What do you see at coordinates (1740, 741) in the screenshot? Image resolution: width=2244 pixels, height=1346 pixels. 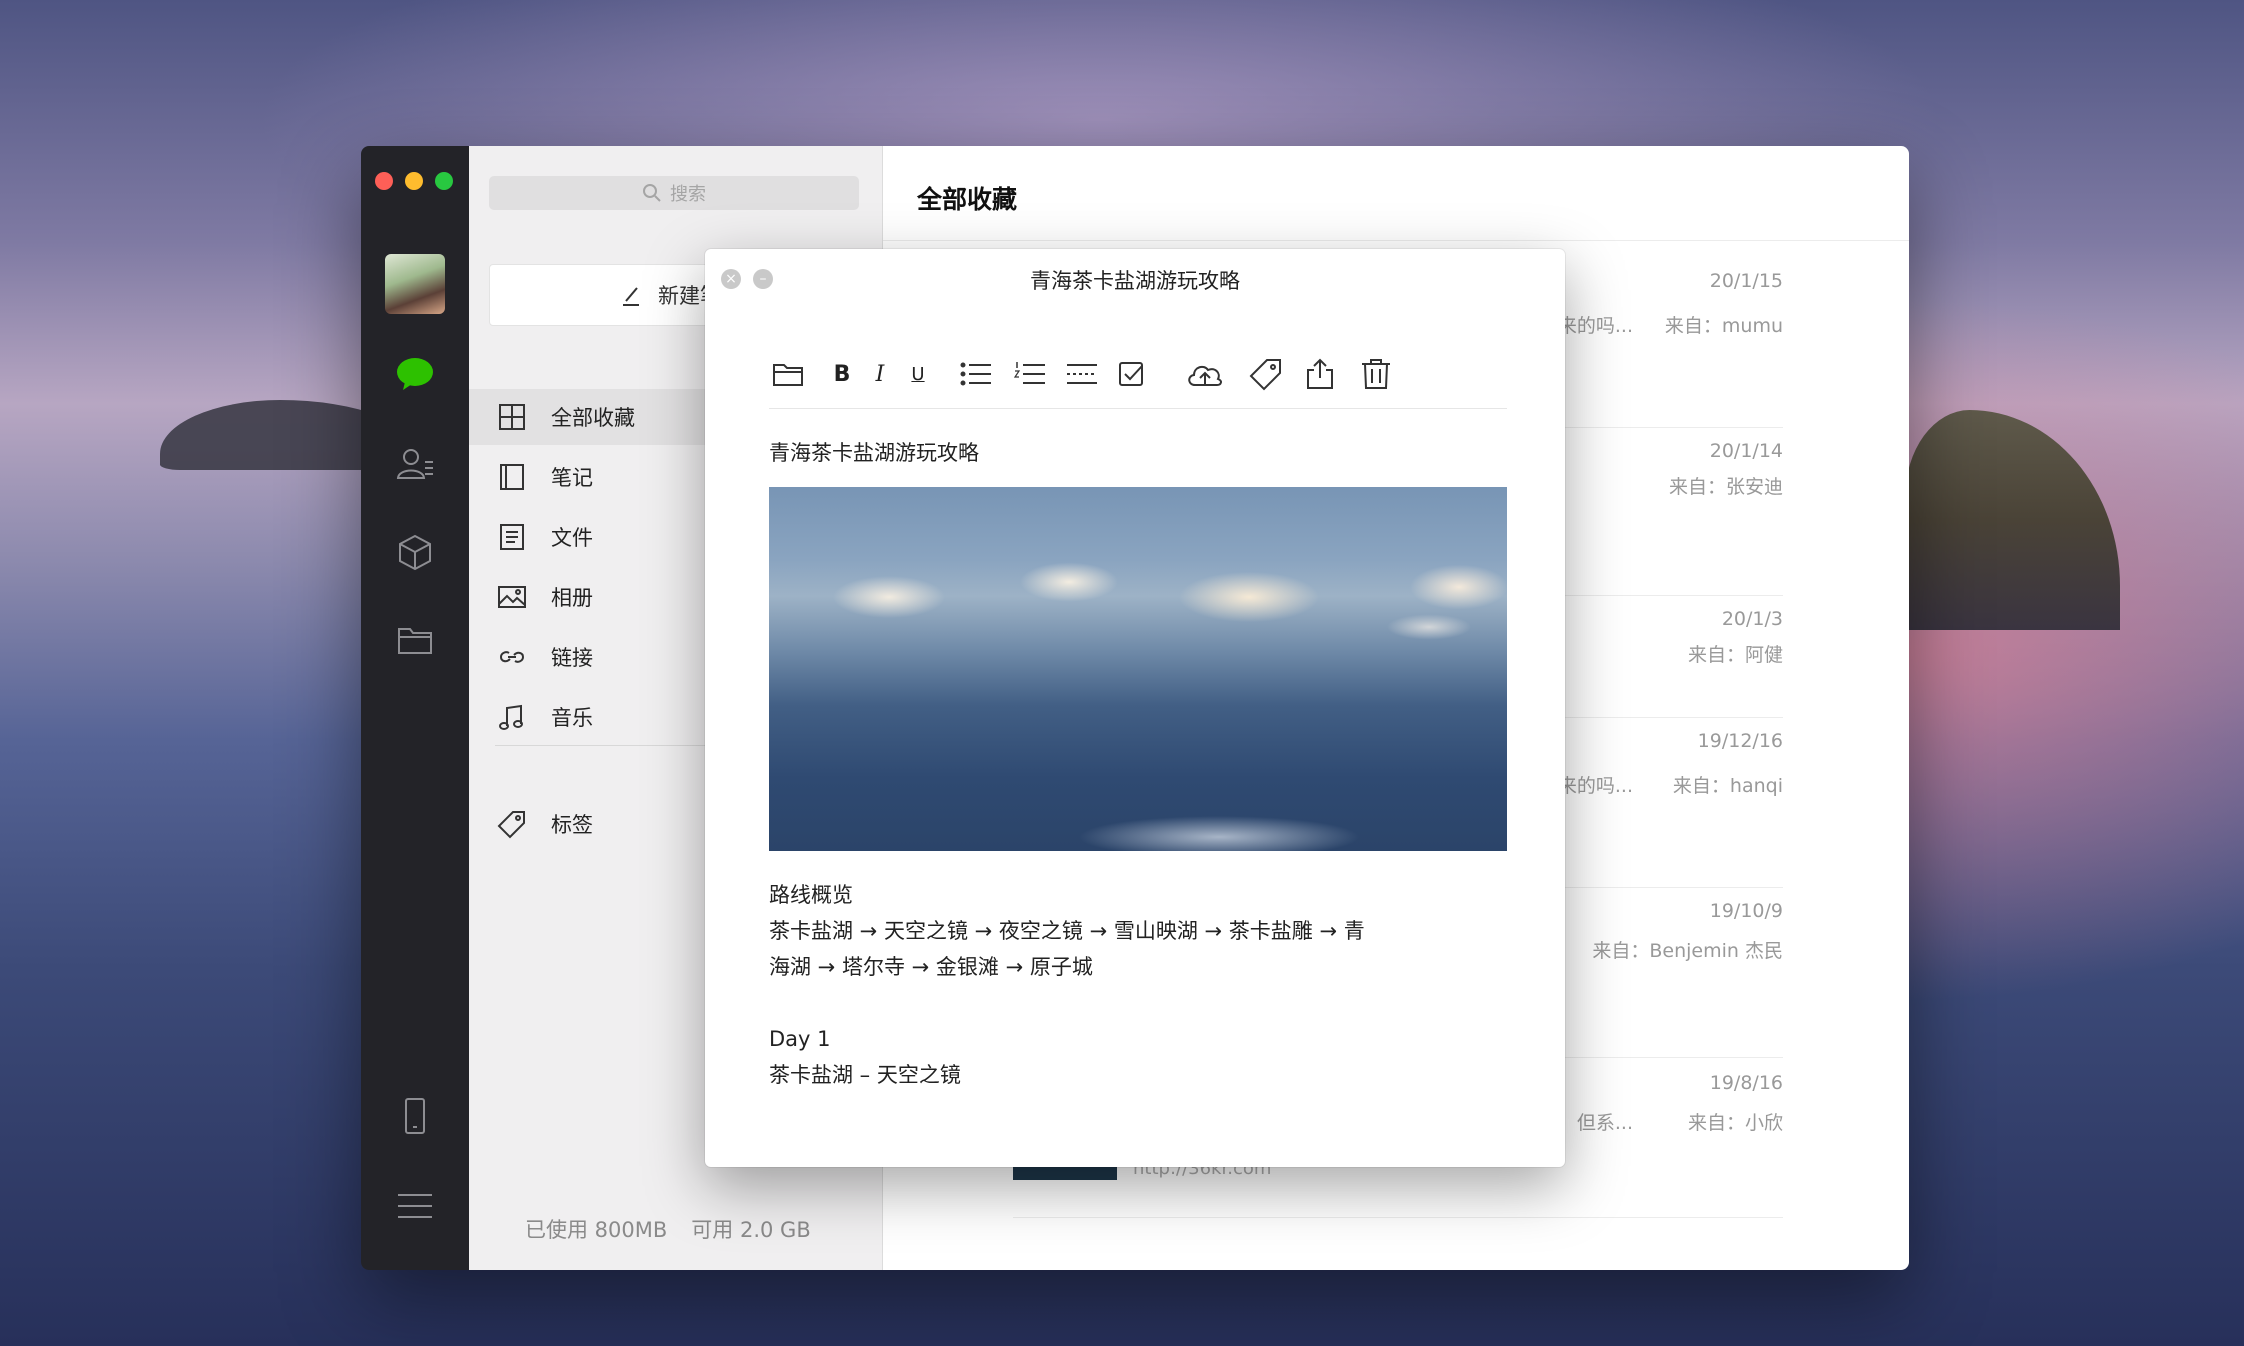 I see `row-date: 19/12/16` at bounding box center [1740, 741].